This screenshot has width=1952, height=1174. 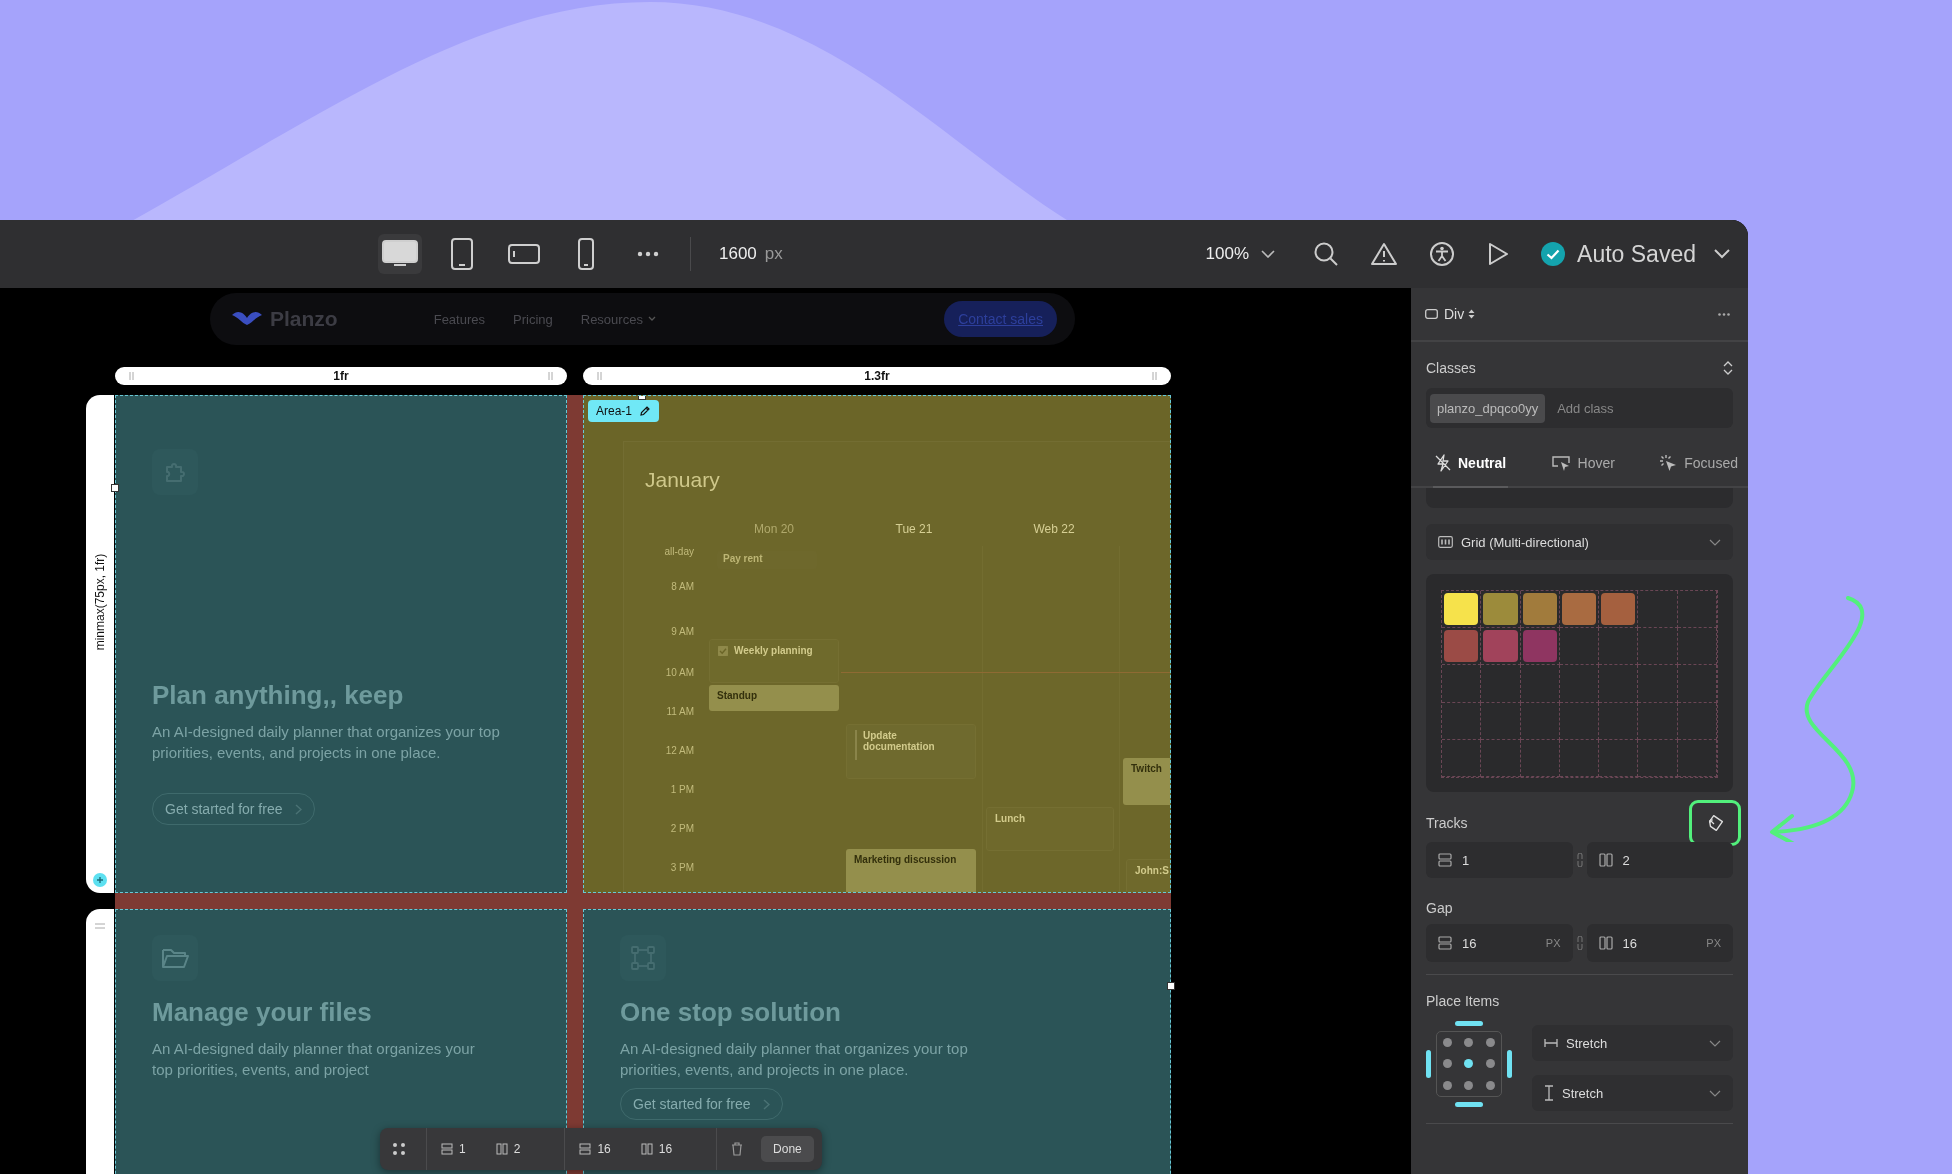 What do you see at coordinates (517, 1149) in the screenshot?
I see `column-count: 2` at bounding box center [517, 1149].